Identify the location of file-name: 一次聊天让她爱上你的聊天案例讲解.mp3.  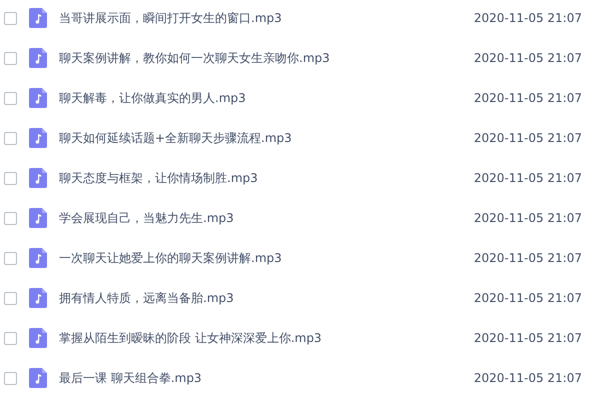
(259, 258).